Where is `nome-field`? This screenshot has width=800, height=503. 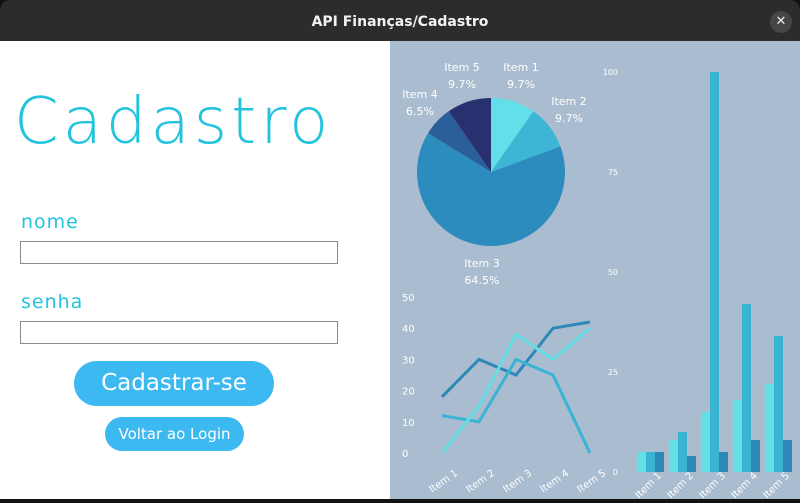
nome-field is located at coordinates (179, 252).